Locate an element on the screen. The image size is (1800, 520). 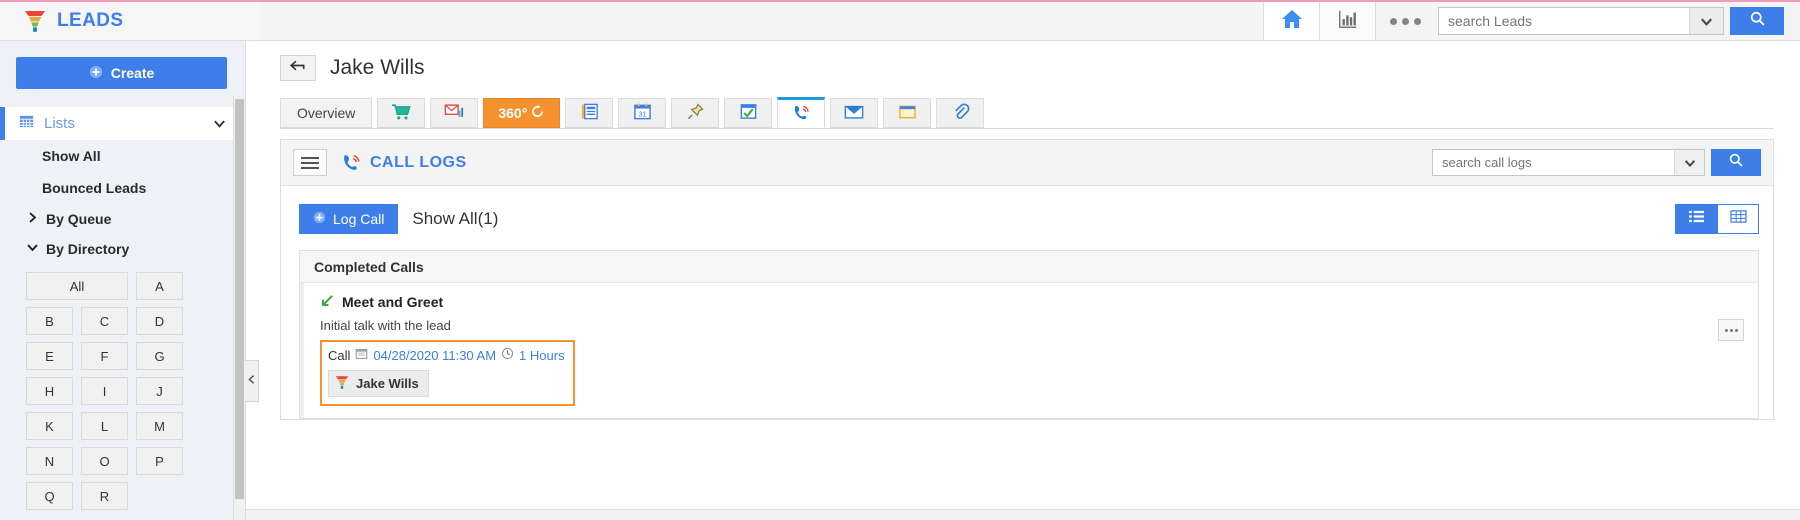
tab-tasks is located at coordinates (748, 113).